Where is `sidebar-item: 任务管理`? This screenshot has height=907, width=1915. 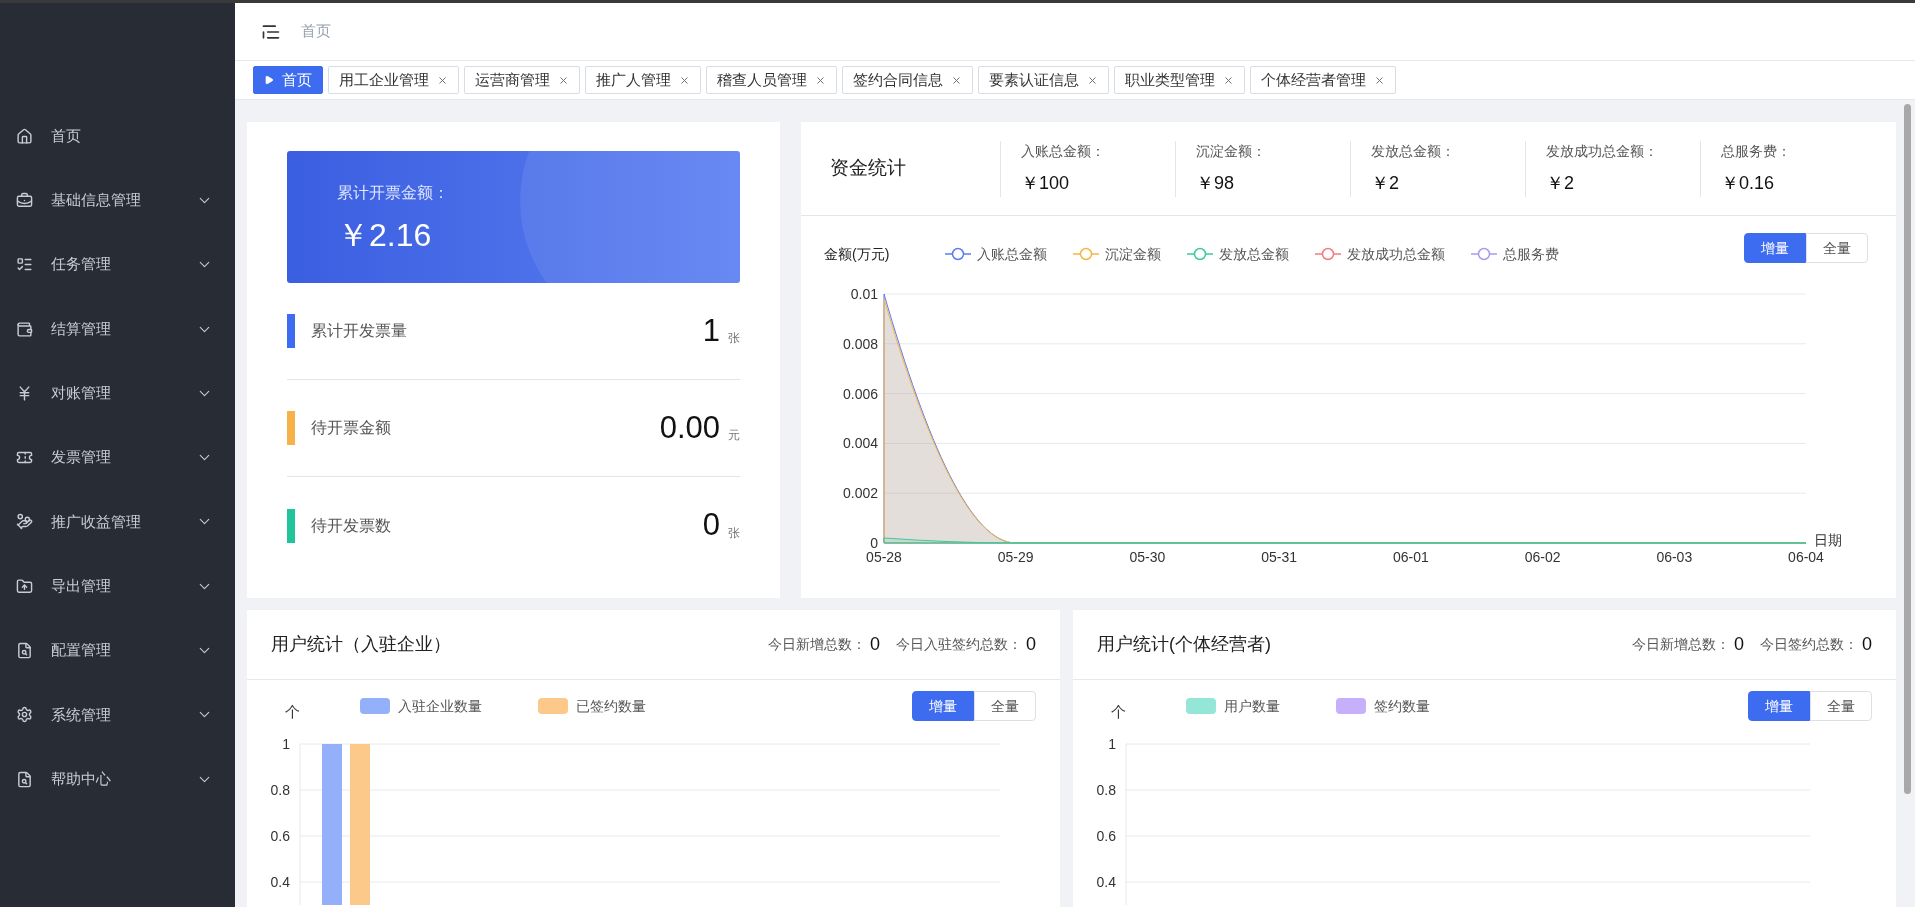
sidebar-item: 任务管理 is located at coordinates (117, 264).